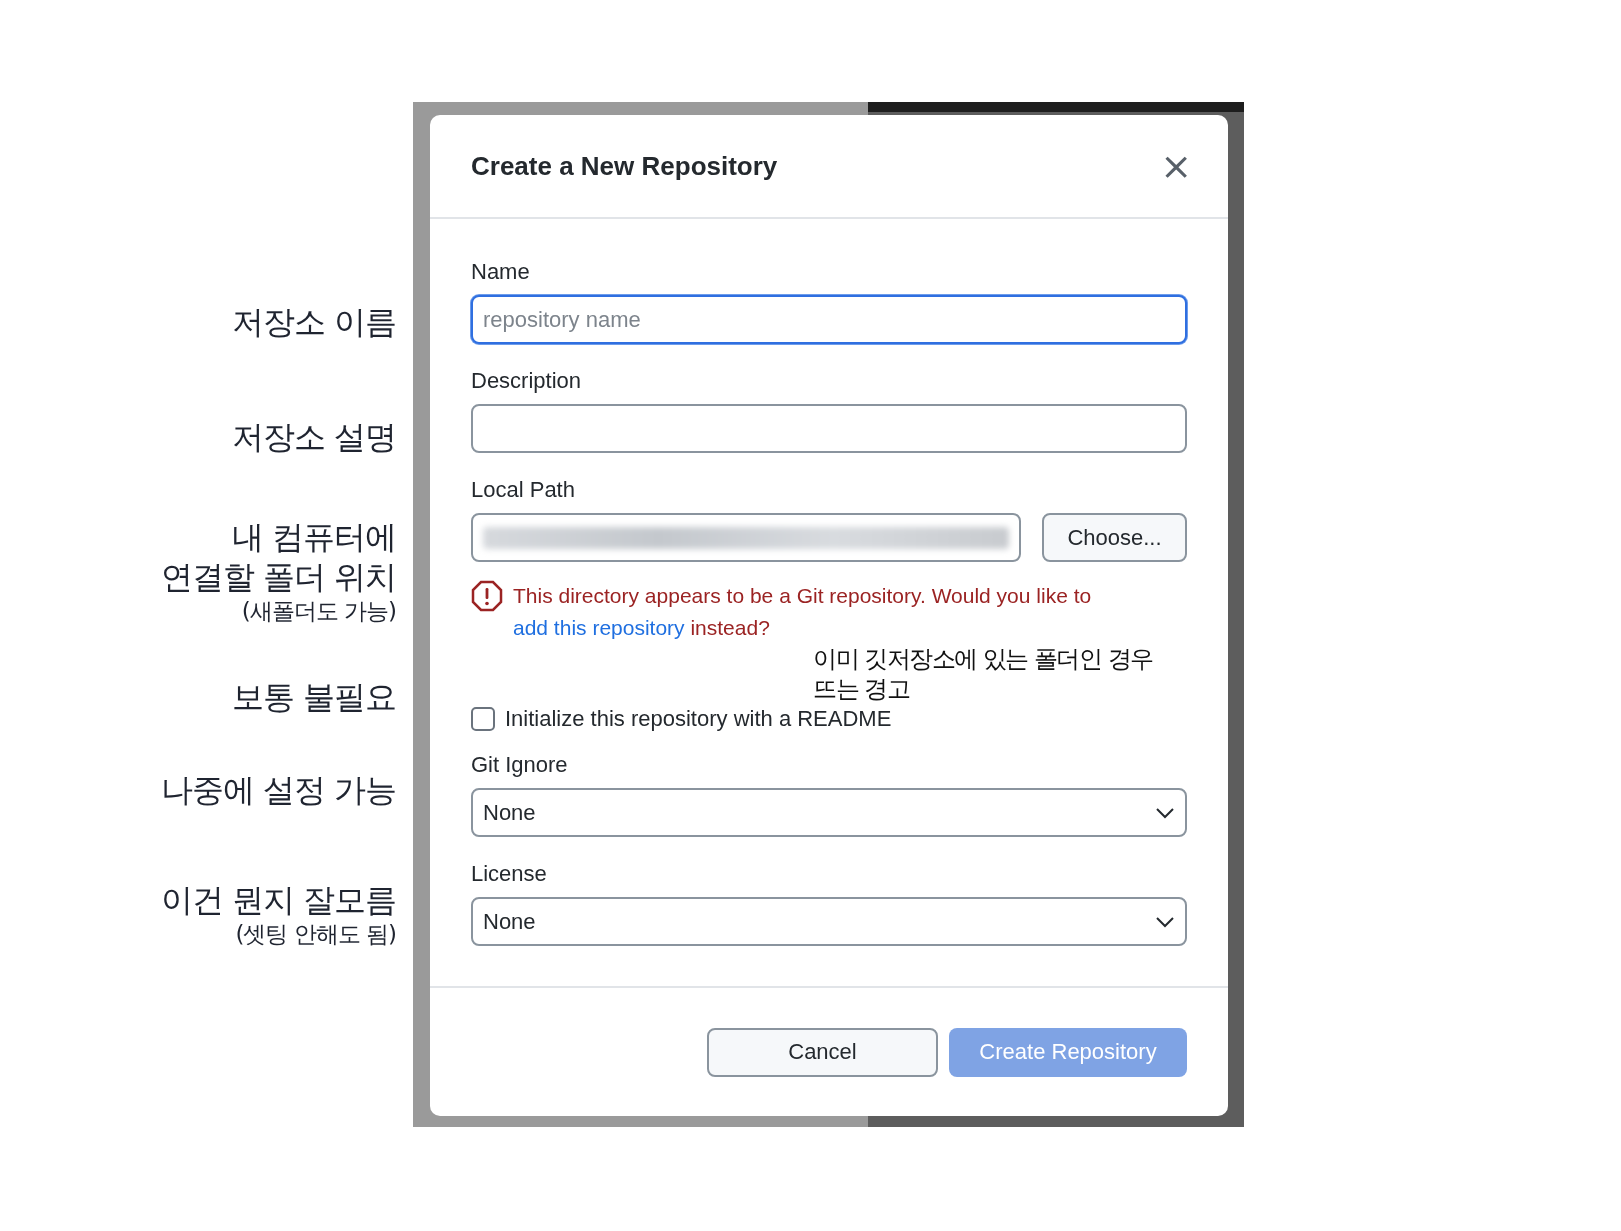 Image resolution: width=1621 pixels, height=1231 pixels. Describe the element at coordinates (313, 322) in the screenshot. I see `annotation-text: 저장소 이름` at that location.